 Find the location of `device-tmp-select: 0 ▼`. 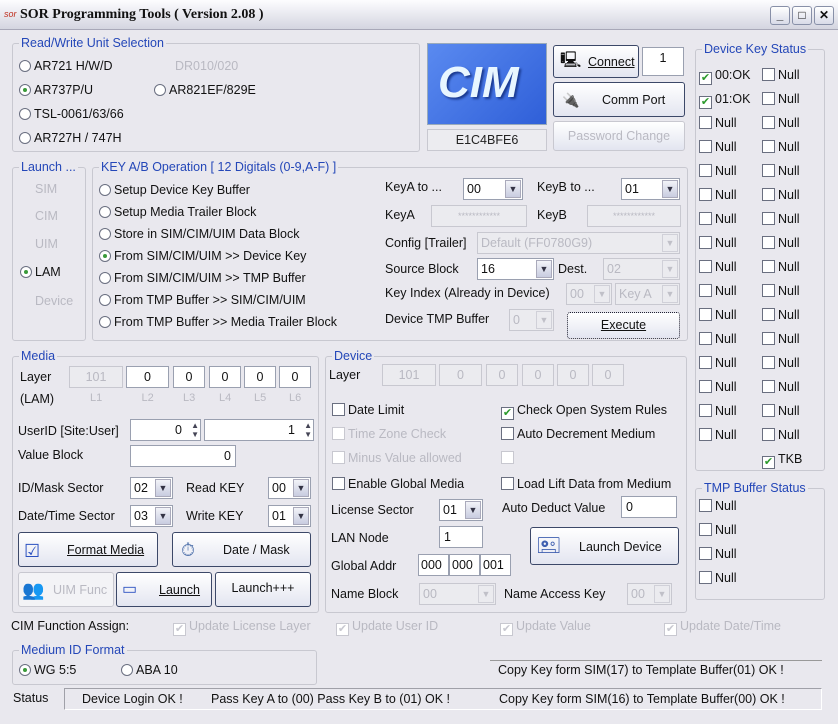

device-tmp-select: 0 ▼ is located at coordinates (531, 320).